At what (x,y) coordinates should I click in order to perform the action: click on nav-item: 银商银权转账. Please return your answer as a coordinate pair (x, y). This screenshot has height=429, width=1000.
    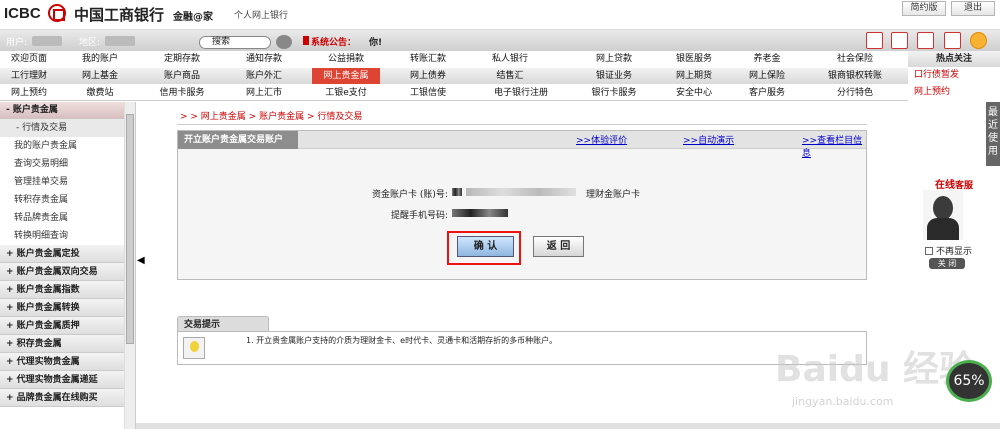
    Looking at the image, I should click on (855, 76).